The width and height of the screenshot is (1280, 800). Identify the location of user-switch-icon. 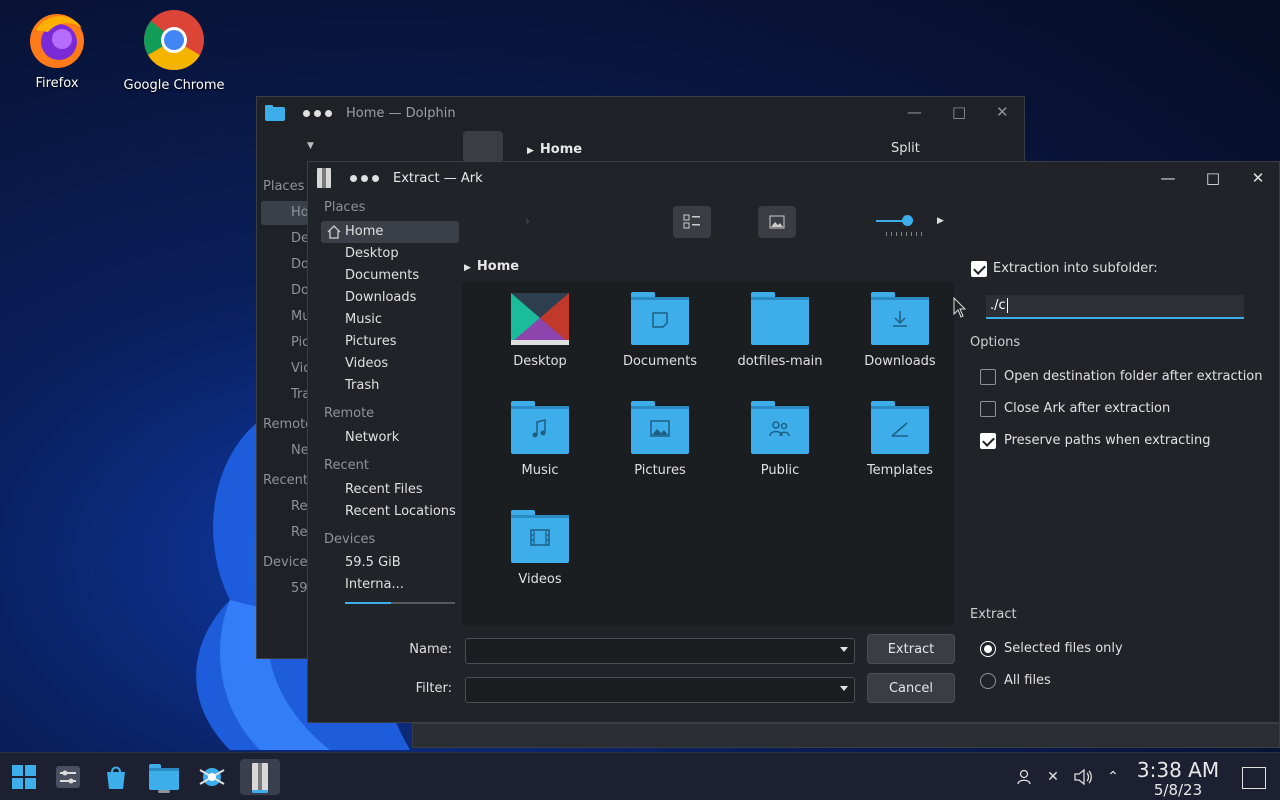
(1025, 777).